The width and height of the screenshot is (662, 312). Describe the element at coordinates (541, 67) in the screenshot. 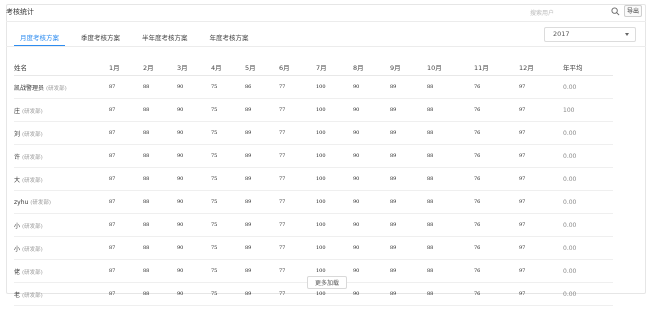

I see `column-header: 12月` at that location.